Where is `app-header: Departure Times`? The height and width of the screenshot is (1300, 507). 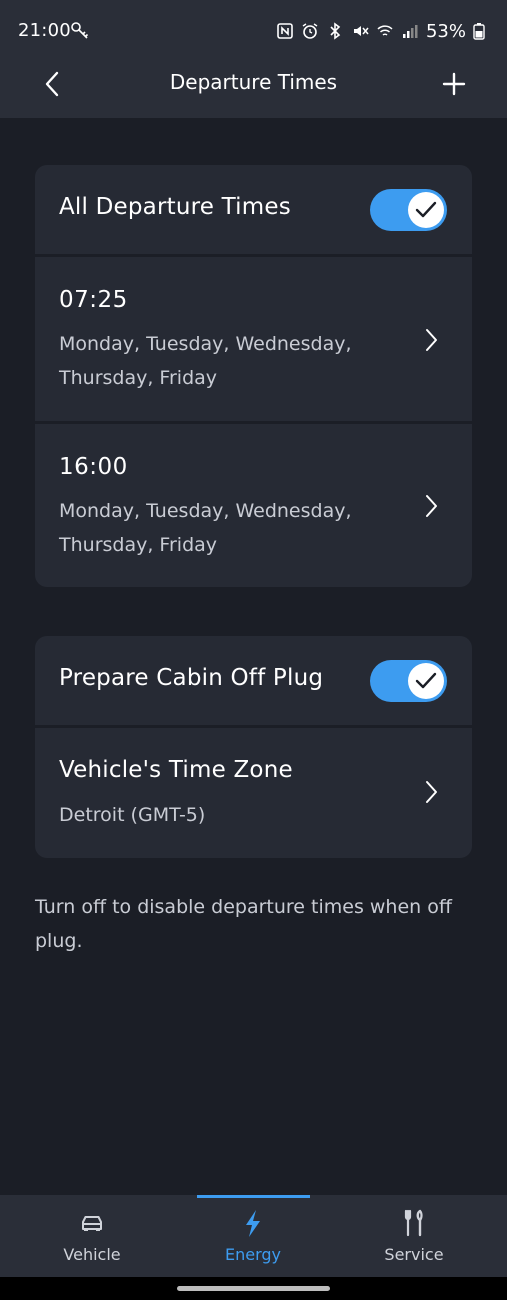
app-header: Departure Times is located at coordinates (253, 89).